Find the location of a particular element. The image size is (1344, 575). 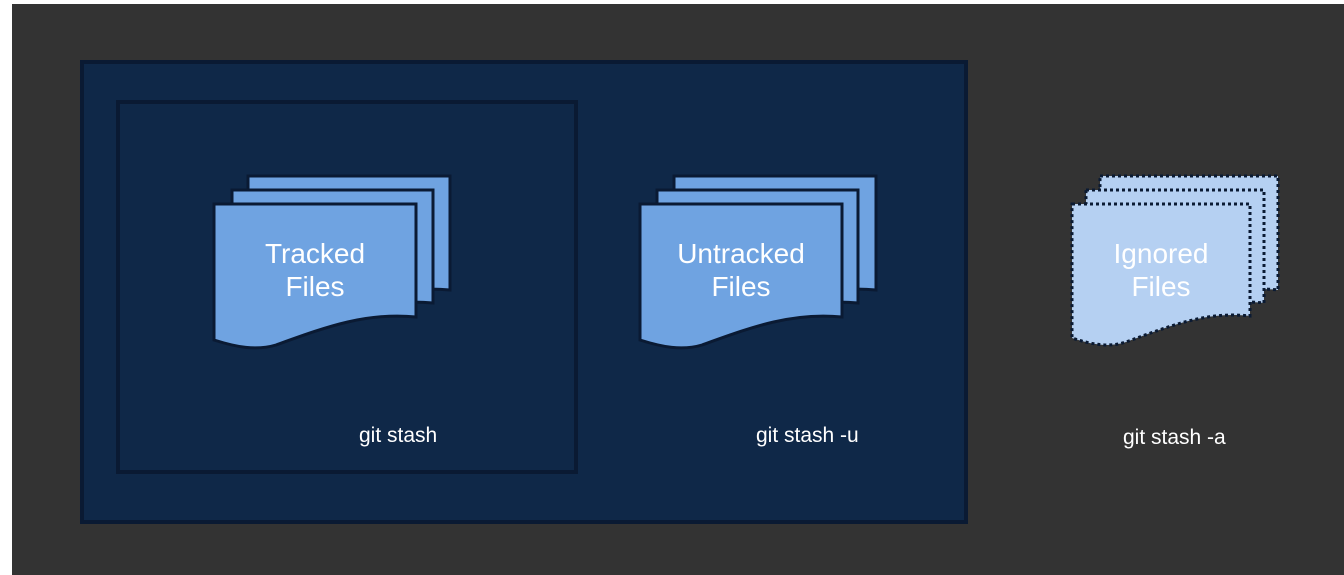

untracked-label-line1: Untracked is located at coordinates (741, 253).